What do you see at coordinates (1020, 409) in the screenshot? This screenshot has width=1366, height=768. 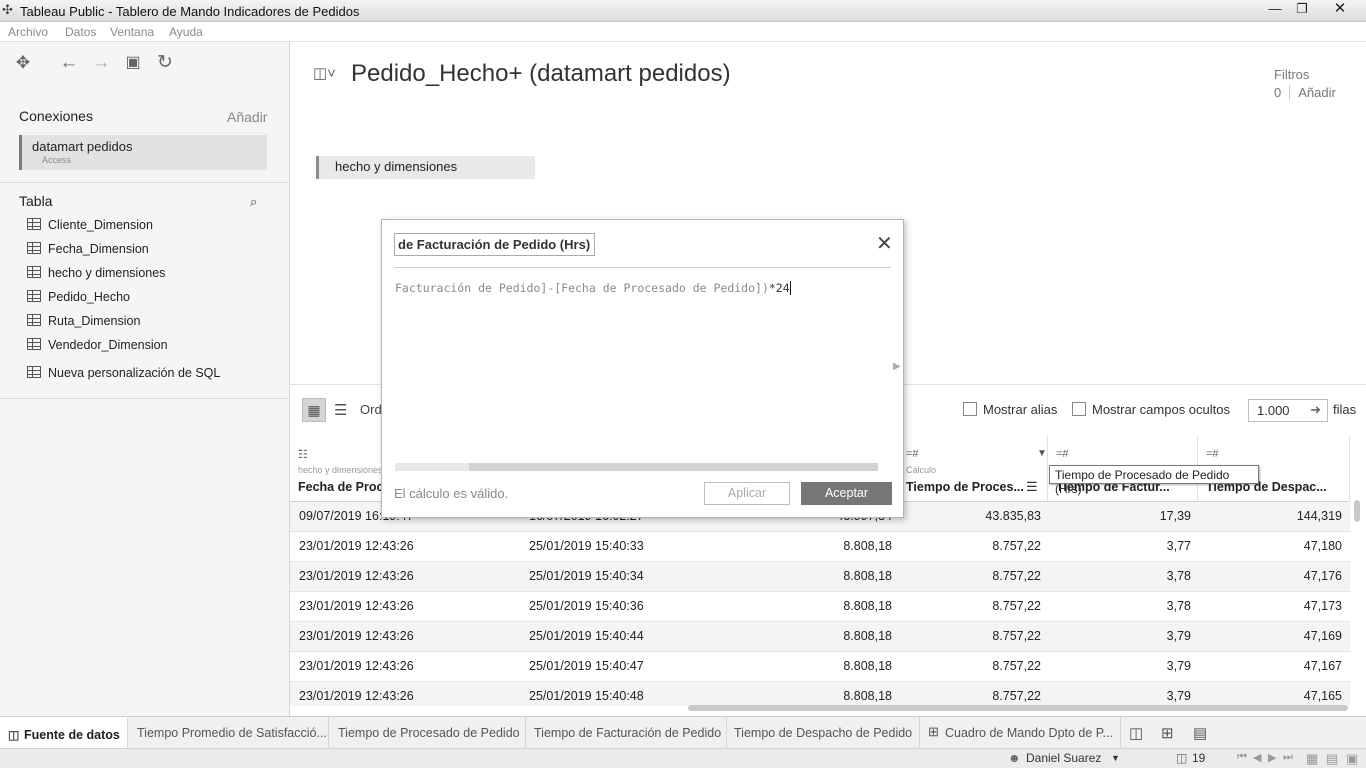 I see `show-alias-label: Mostrar alias` at bounding box center [1020, 409].